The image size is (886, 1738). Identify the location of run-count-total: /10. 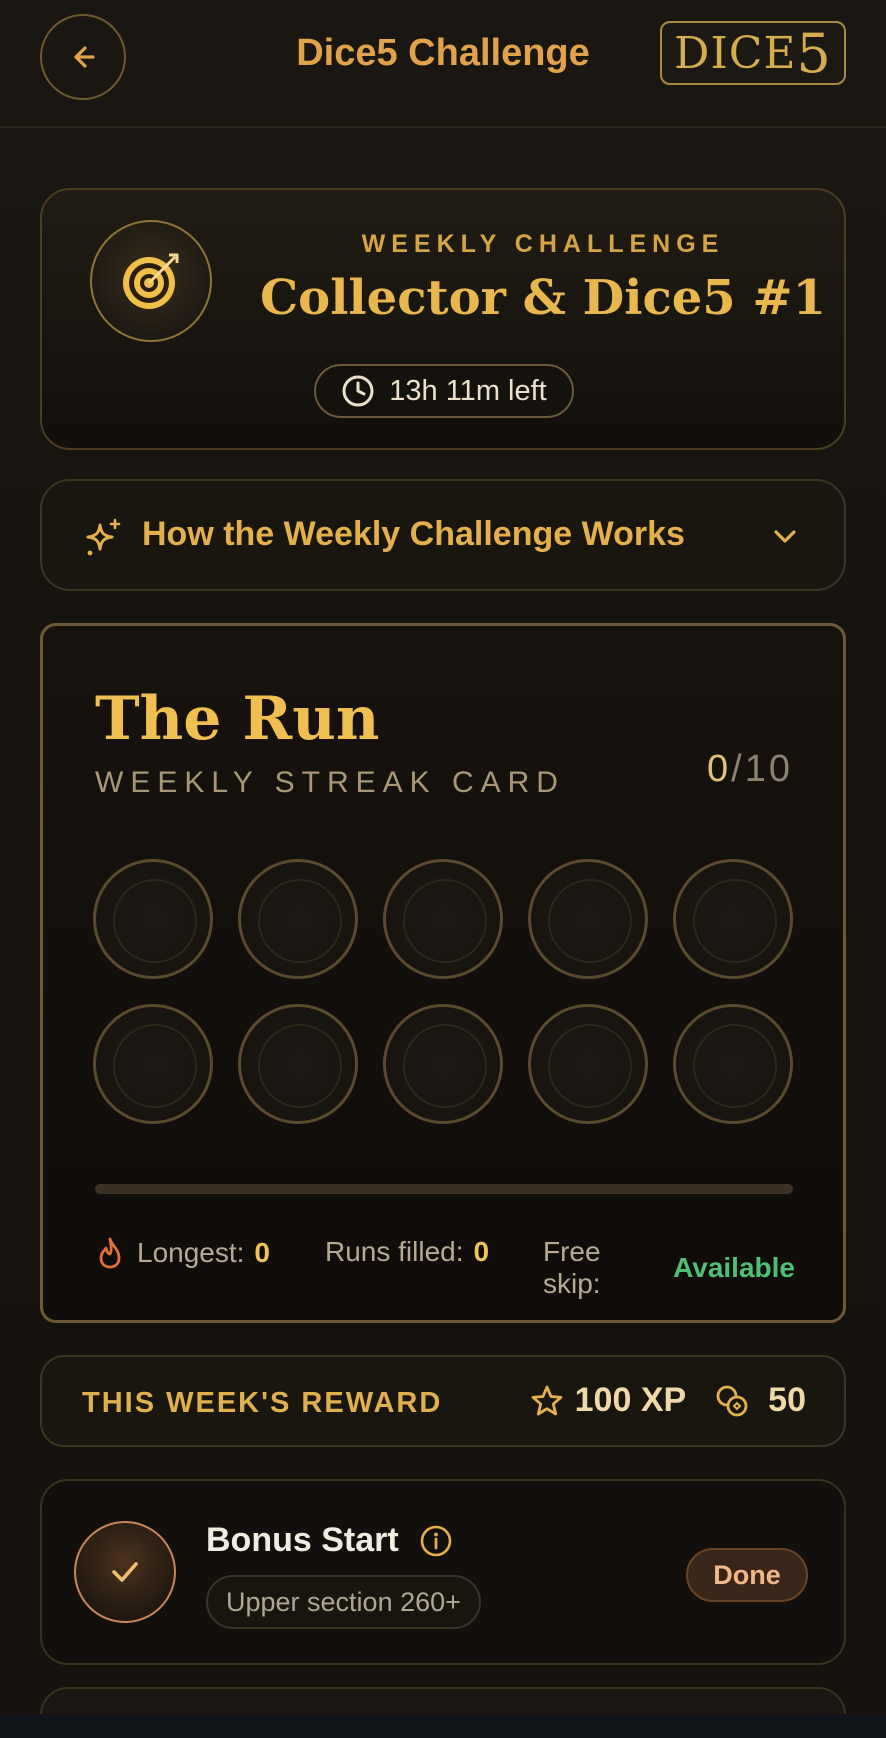
(762, 769).